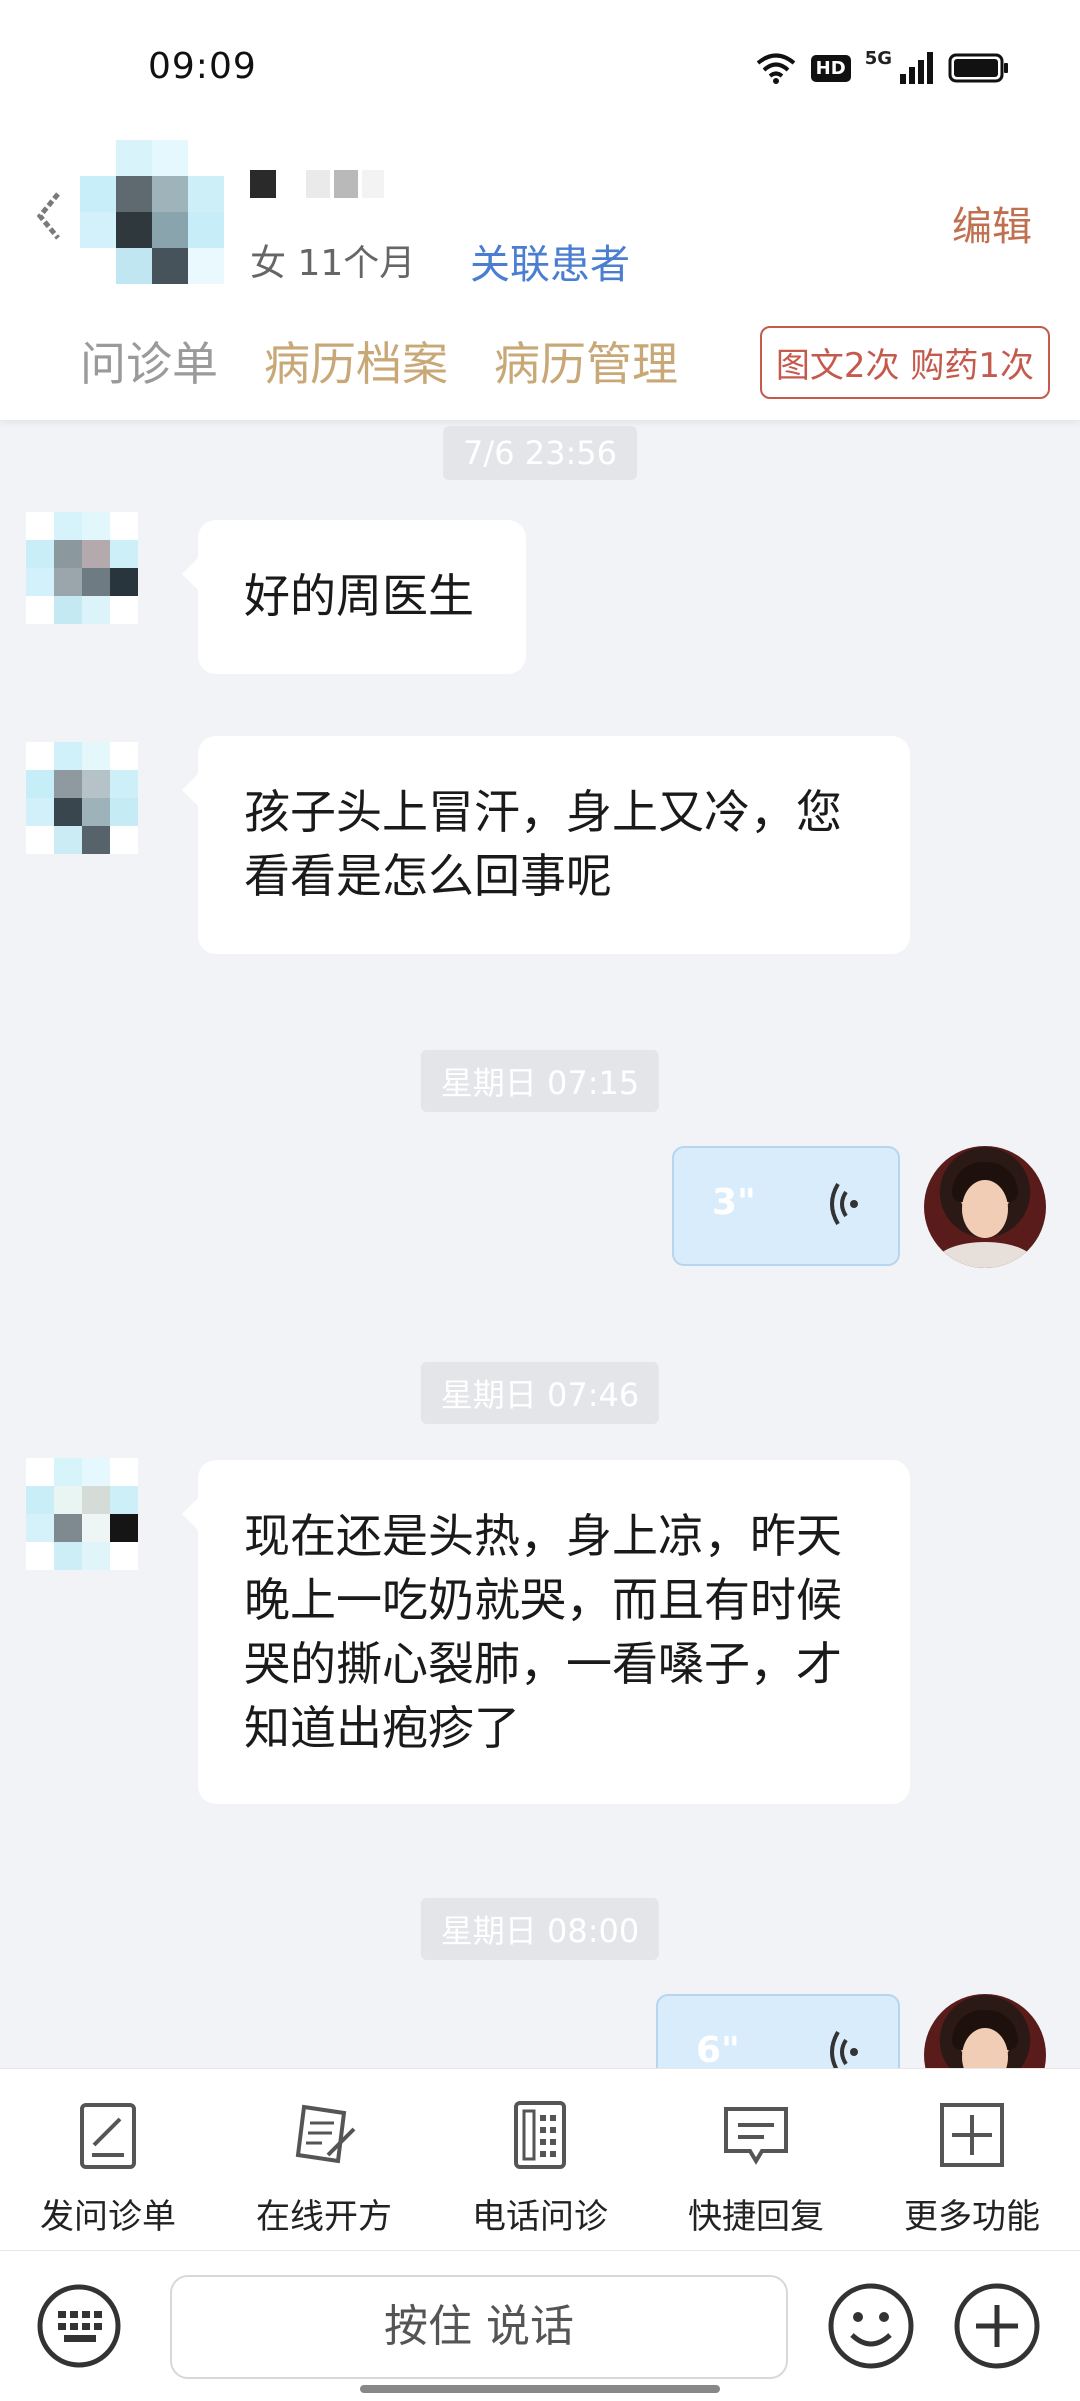  I want to click on back-icon, so click(50, 218).